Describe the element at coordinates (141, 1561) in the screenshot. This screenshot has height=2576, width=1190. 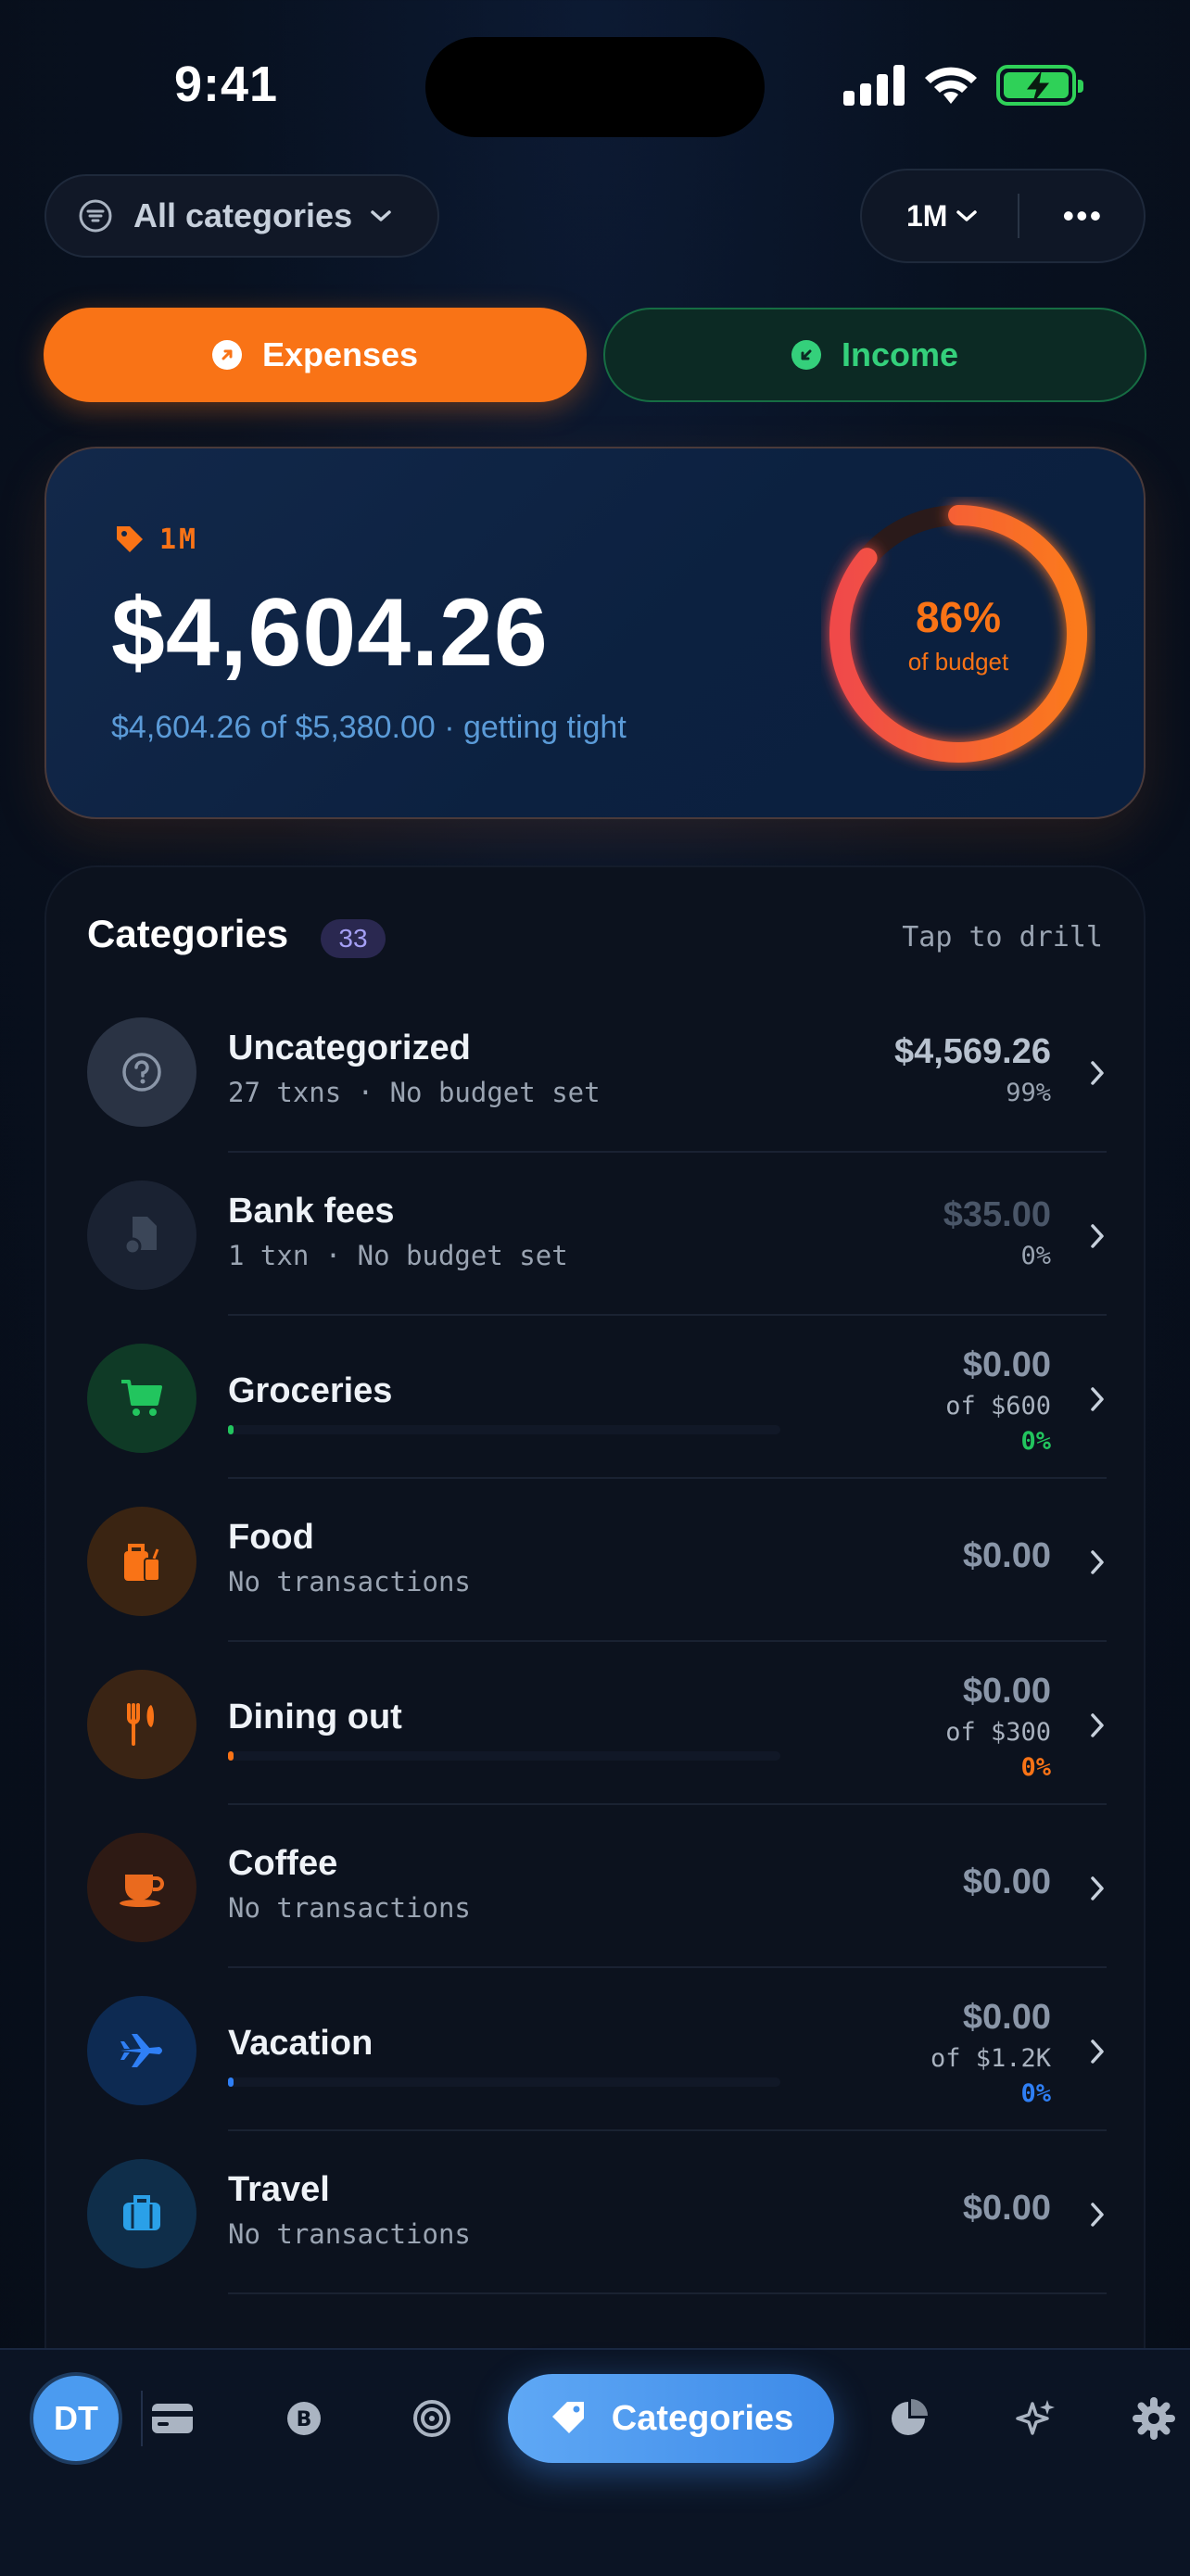
I see `food-icon` at that location.